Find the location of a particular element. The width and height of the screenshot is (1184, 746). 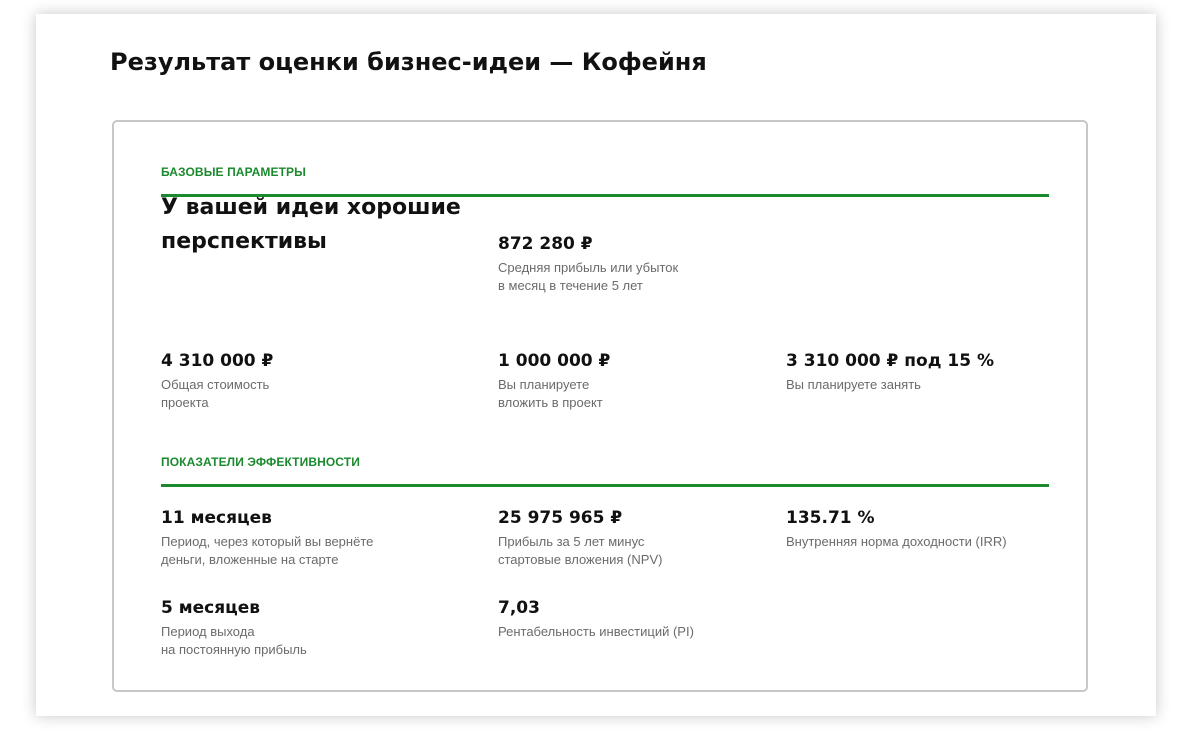

efficiency-divider is located at coordinates (605, 485).